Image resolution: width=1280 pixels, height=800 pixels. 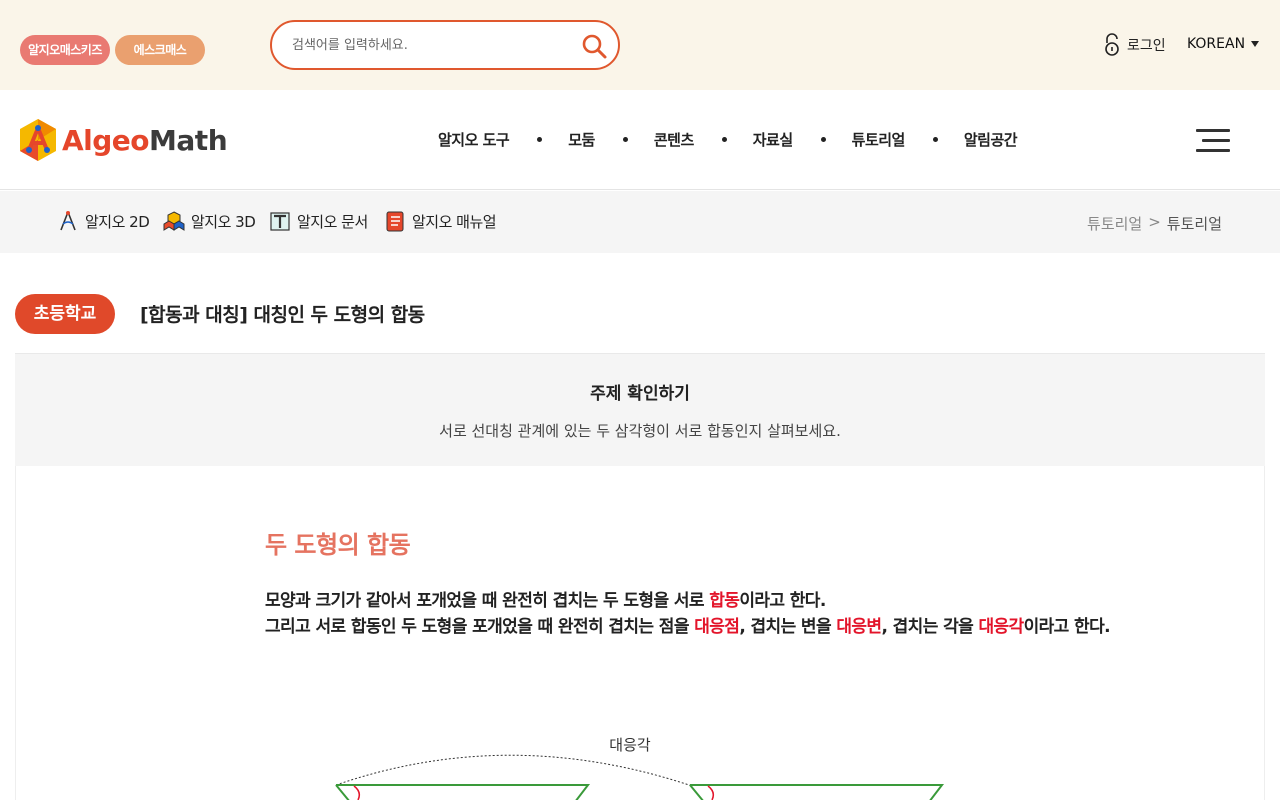 I want to click on text-document-icon, so click(x=280, y=221).